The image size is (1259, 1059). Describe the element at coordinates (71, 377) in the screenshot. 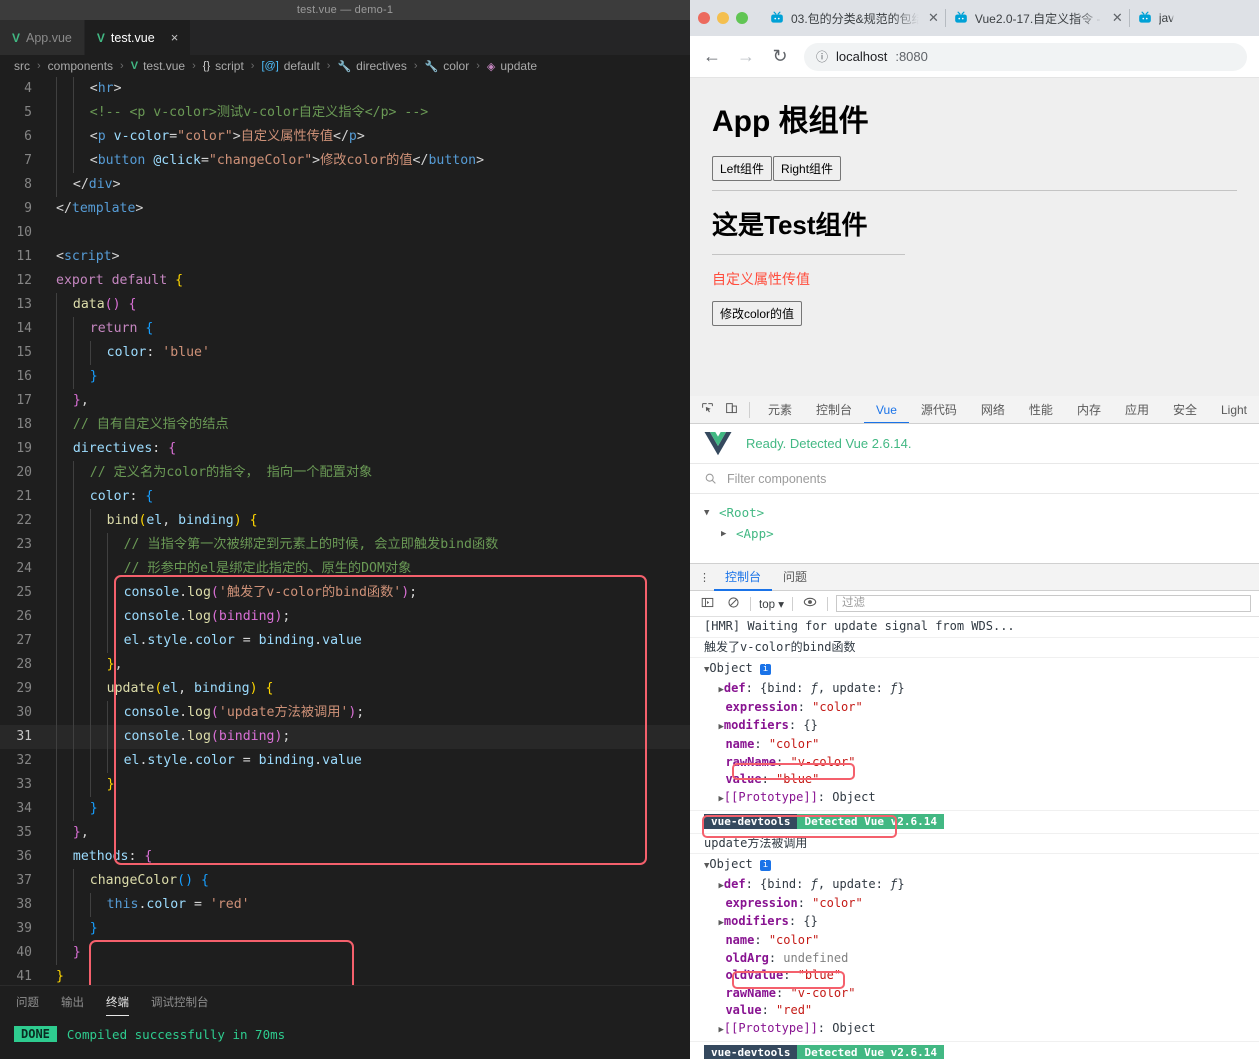

I see `code-text: }` at that location.